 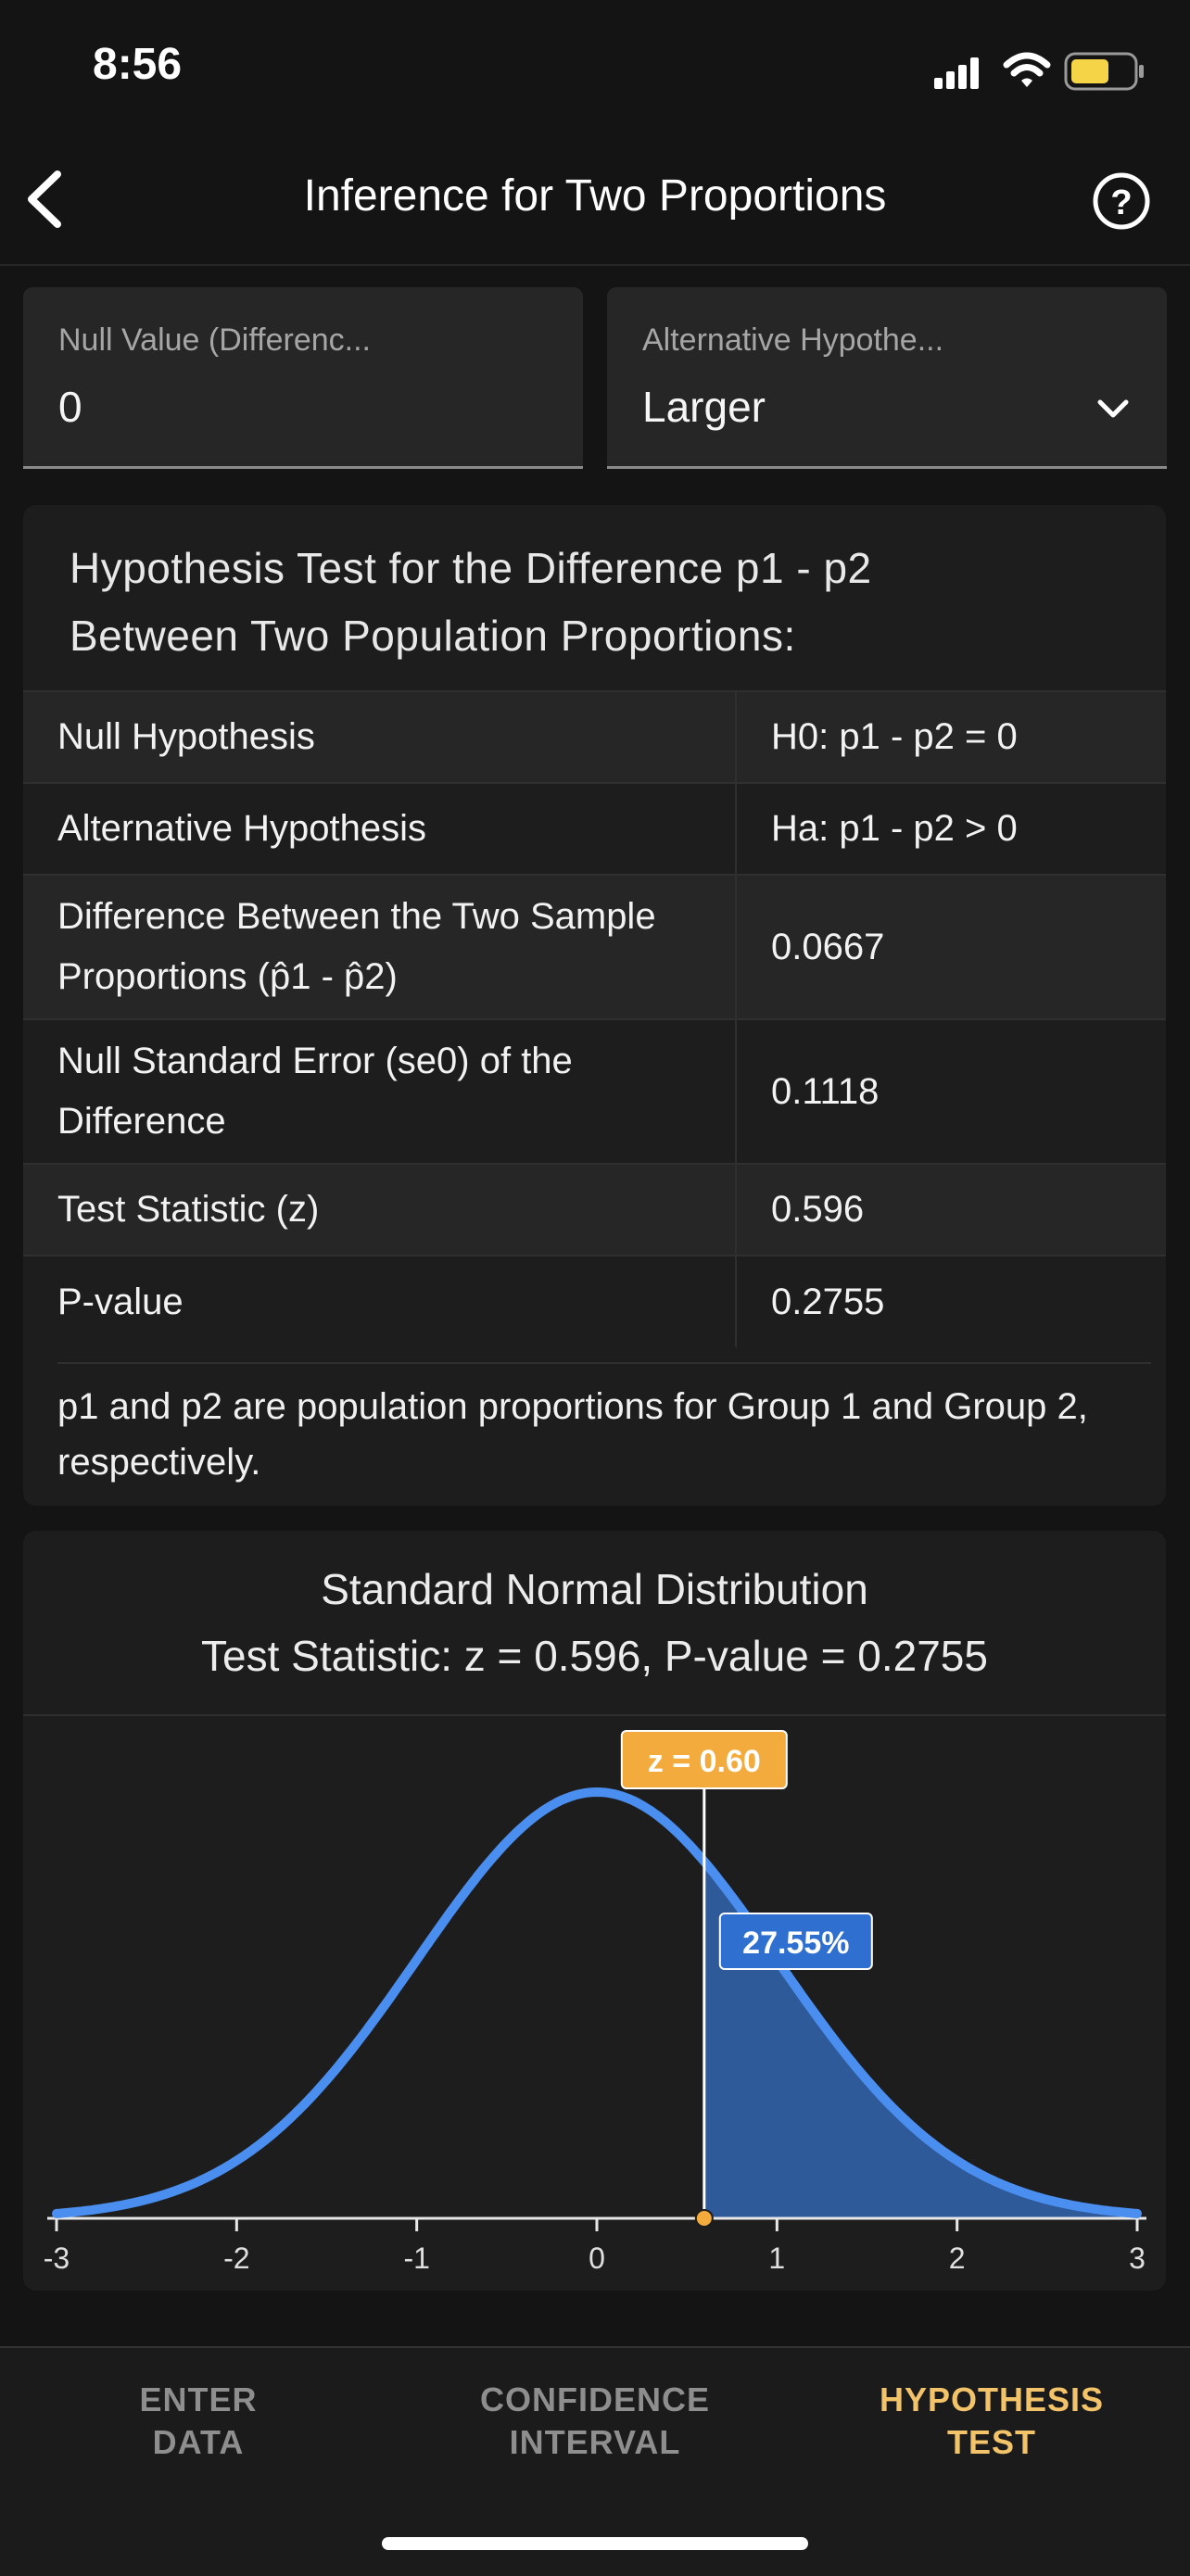 I want to click on row-label: P-value, so click(x=379, y=1301).